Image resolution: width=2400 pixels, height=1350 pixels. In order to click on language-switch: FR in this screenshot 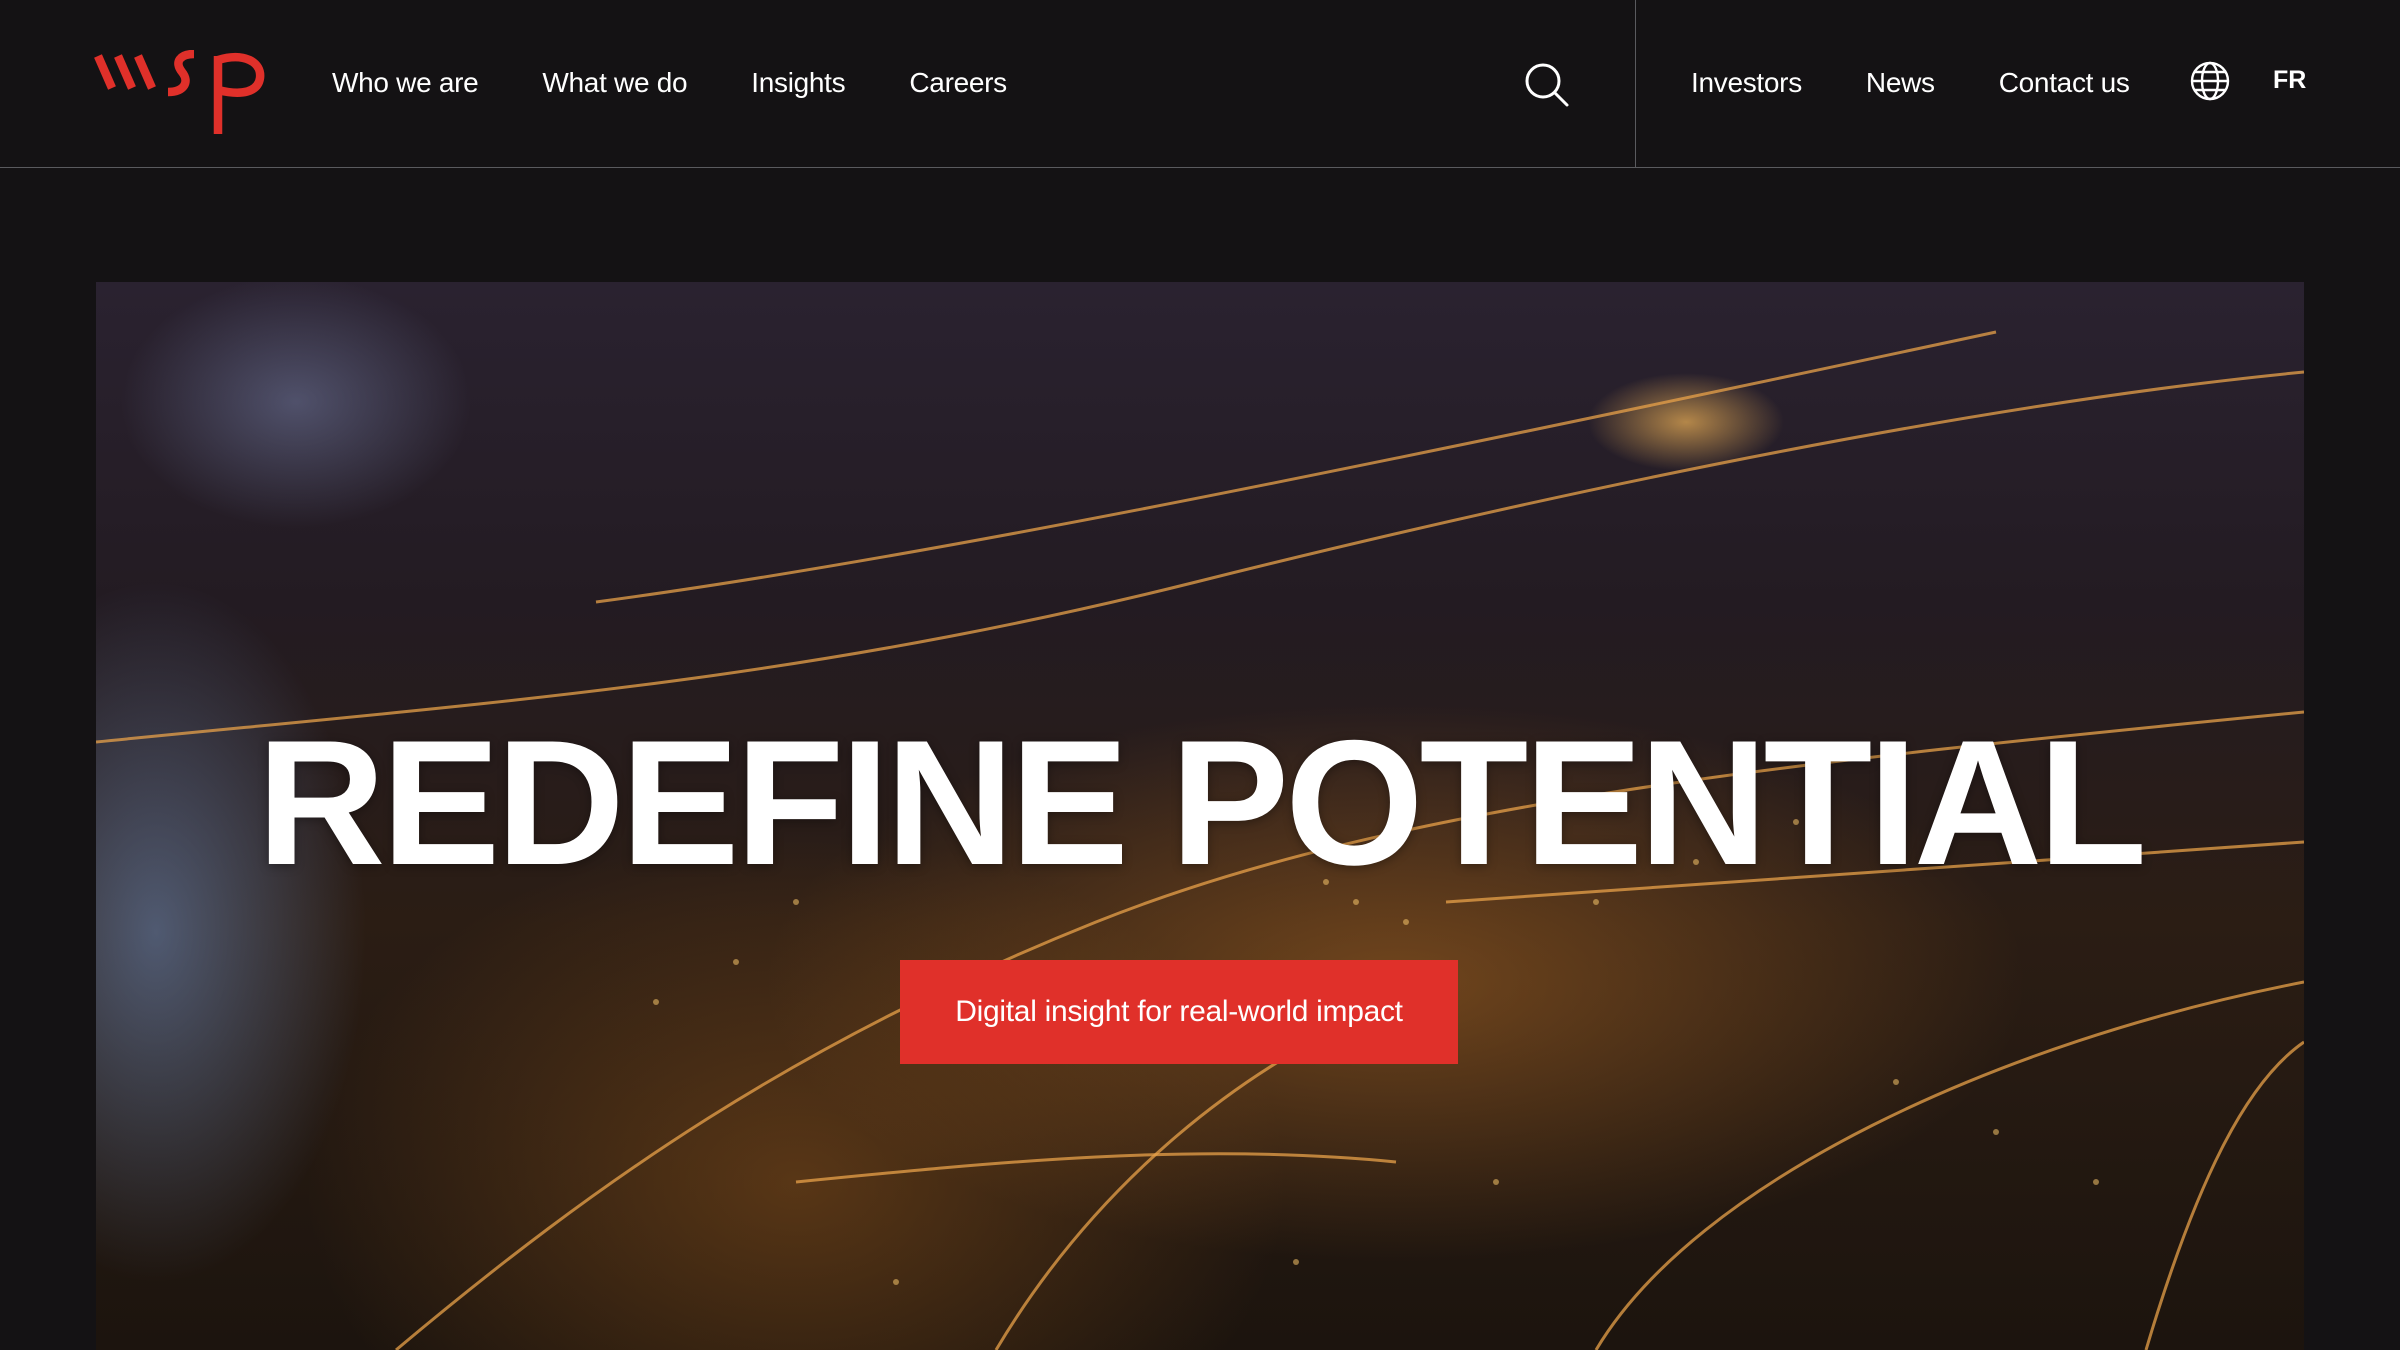, I will do `click(2289, 80)`.